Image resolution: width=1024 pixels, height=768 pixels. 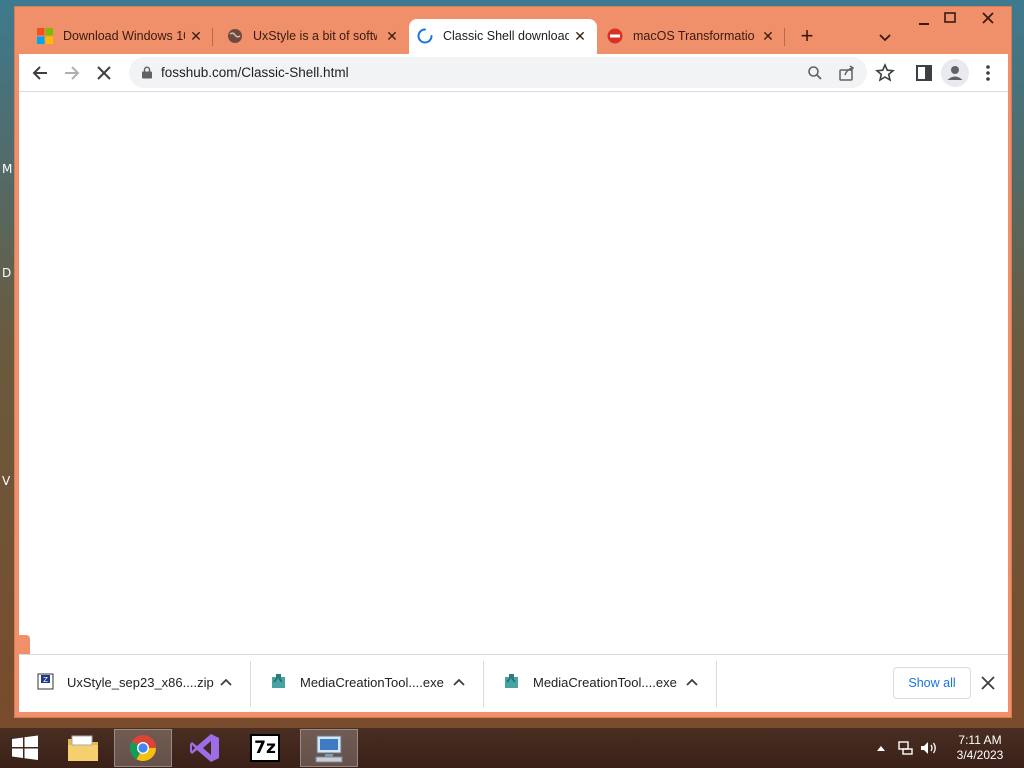 I want to click on browser-toolbar: fosshub.com/Classic-Shell.html, so click(x=513, y=72).